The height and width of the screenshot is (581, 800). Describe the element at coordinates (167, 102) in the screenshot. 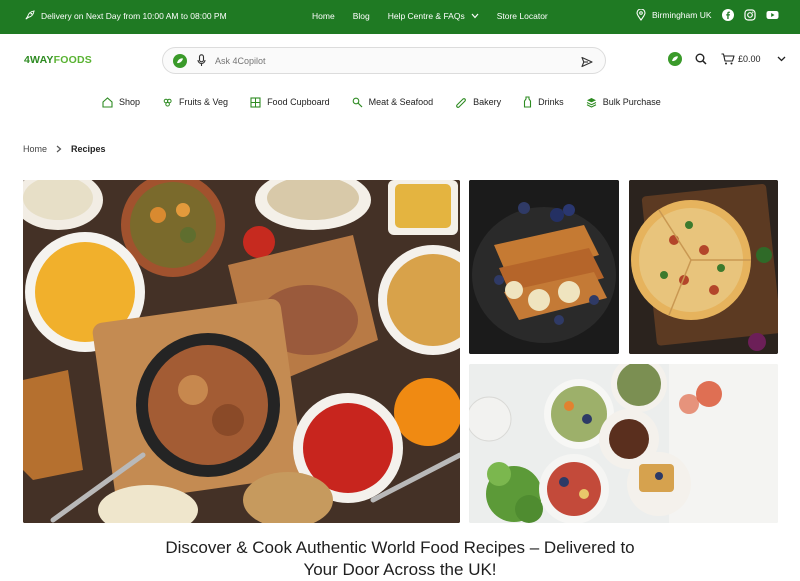

I see `grapes-icon` at that location.